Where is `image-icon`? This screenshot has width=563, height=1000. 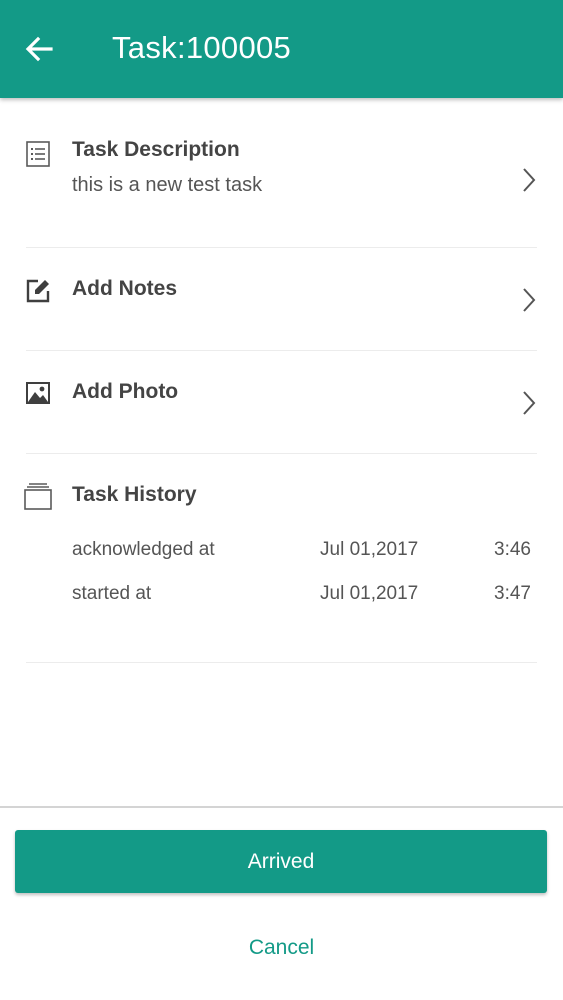 image-icon is located at coordinates (38, 393).